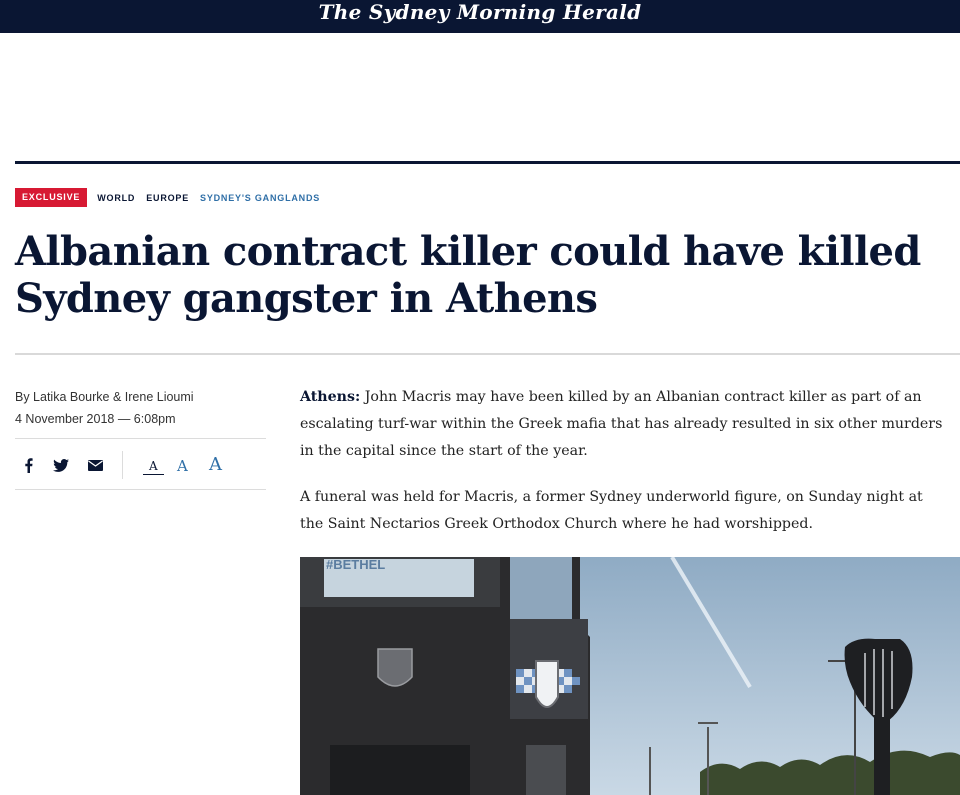 The image size is (960, 795). I want to click on header-divider, so click(487, 162).